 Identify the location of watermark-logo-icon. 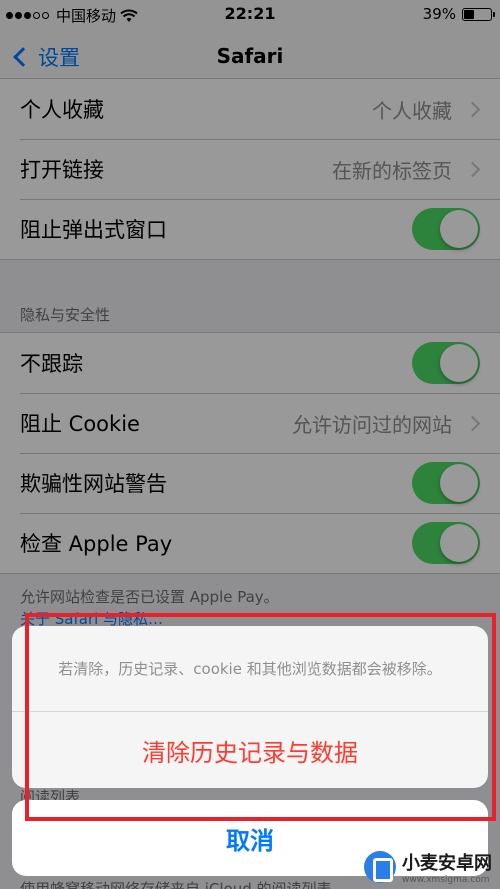
(380, 867).